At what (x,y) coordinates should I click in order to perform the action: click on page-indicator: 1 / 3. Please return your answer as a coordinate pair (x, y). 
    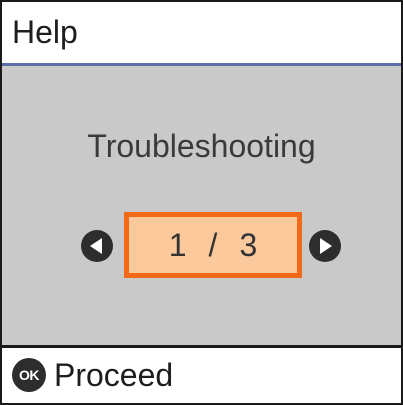
    Looking at the image, I should click on (213, 245).